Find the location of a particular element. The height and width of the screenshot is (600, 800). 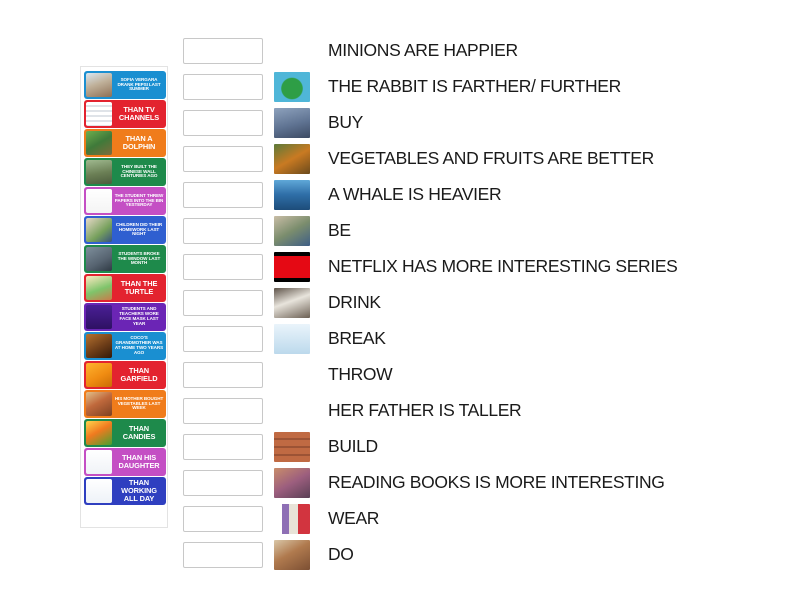

broken-window-icon is located at coordinates (292, 339).